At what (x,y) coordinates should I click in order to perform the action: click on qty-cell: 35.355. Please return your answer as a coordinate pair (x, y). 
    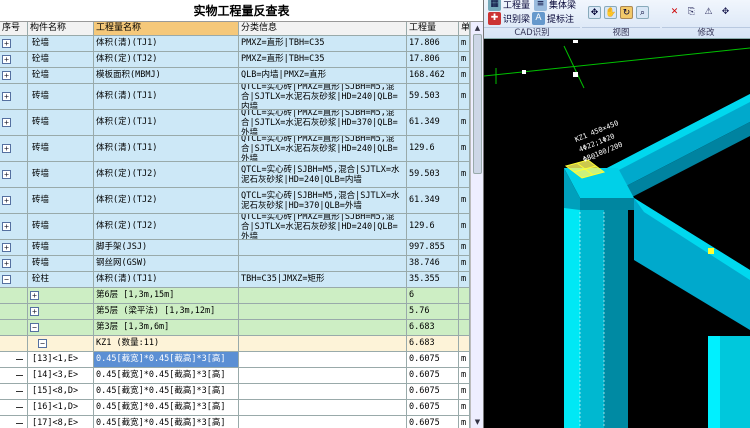
    Looking at the image, I should click on (433, 279).